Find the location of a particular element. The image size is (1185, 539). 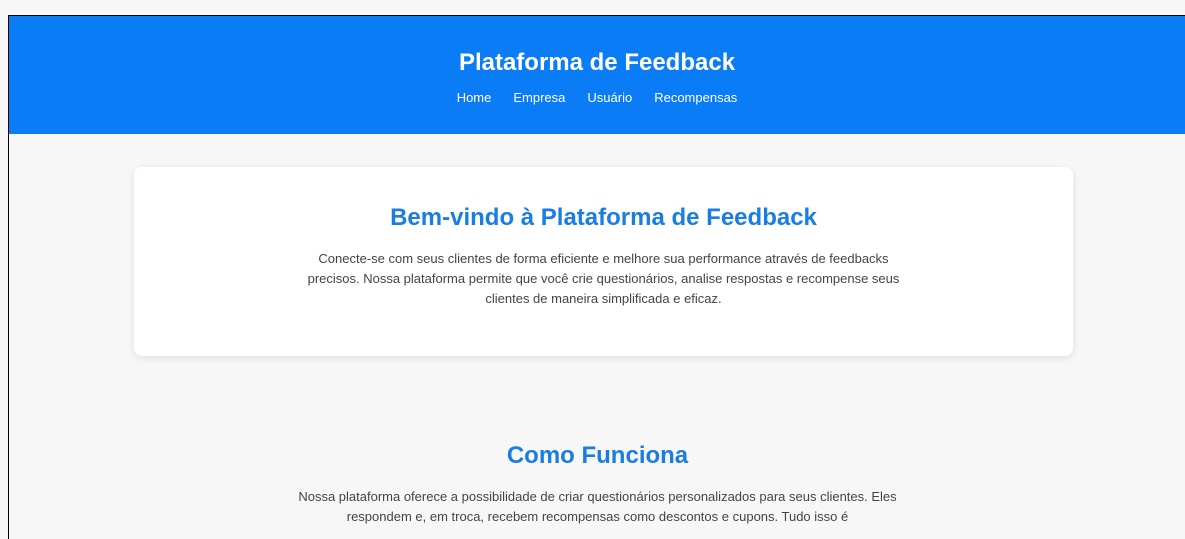

nav-link-usuario: Usuário is located at coordinates (609, 98).